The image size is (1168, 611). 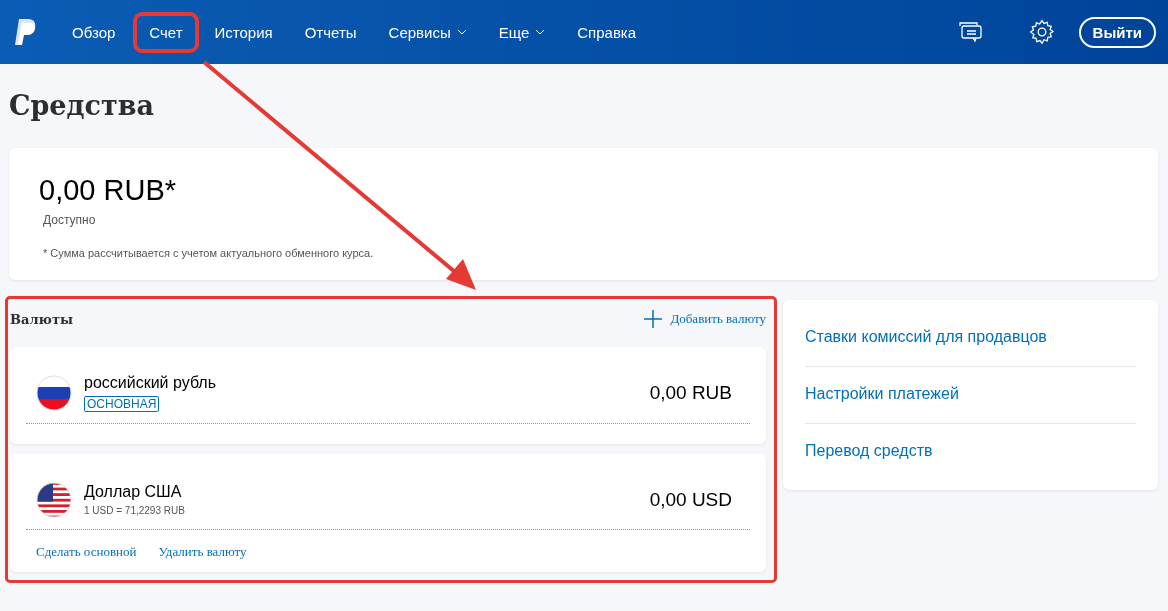 What do you see at coordinates (26, 32) in the screenshot?
I see `logo-icon` at bounding box center [26, 32].